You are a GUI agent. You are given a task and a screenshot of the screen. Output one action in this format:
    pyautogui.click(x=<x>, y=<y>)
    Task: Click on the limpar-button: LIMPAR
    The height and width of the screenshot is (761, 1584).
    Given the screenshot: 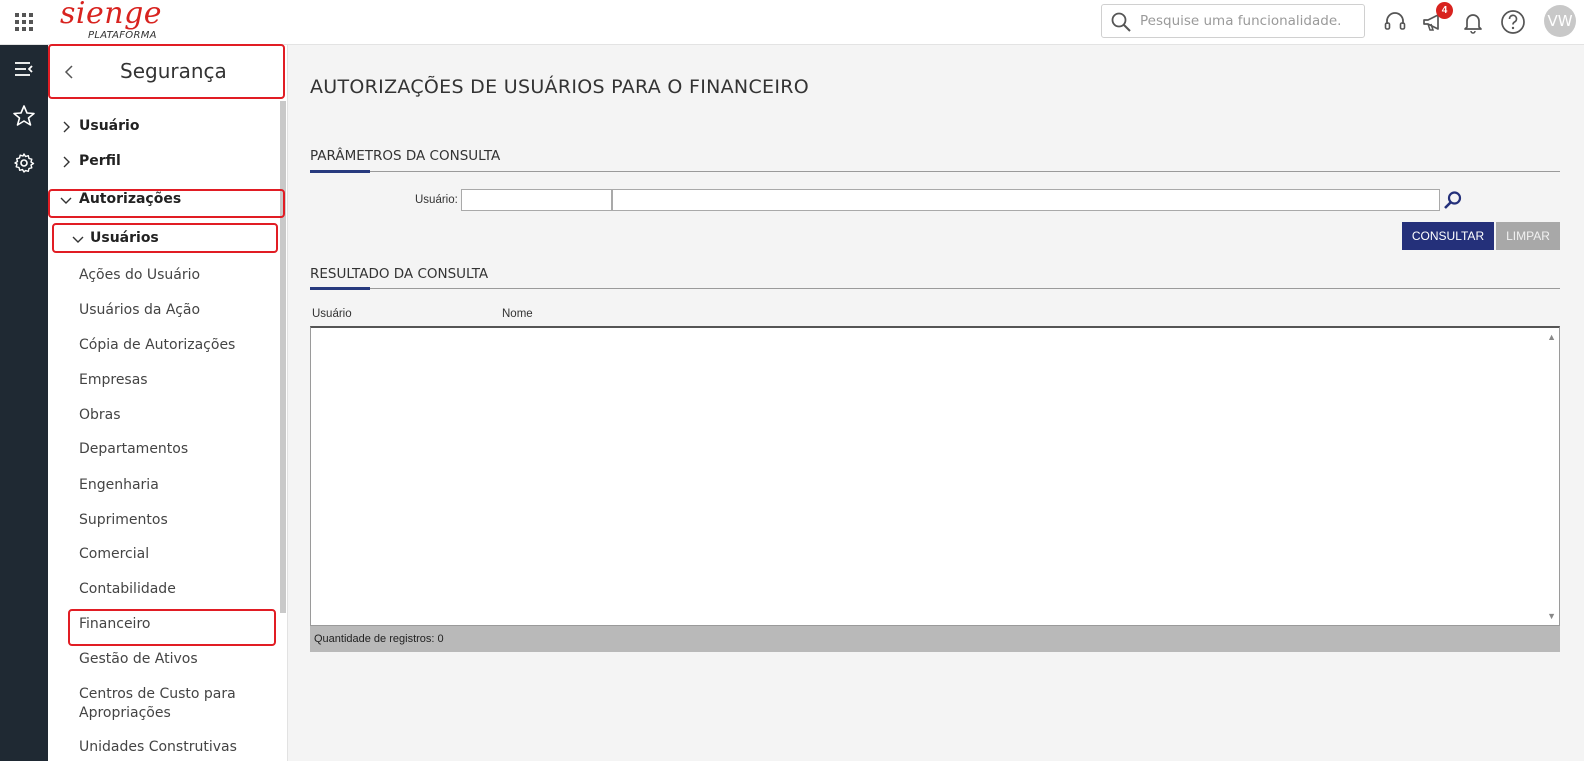 What is the action you would take?
    pyautogui.click(x=1528, y=236)
    